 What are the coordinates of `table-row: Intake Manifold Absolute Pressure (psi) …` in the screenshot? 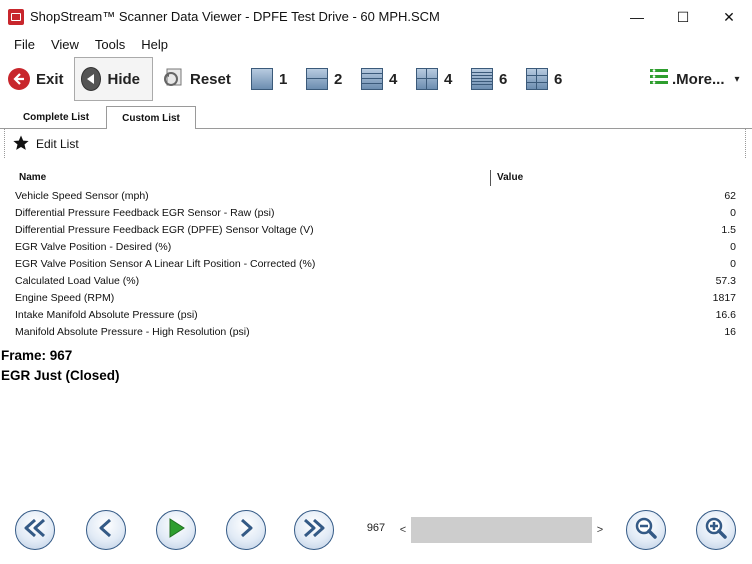 It's located at (376, 315).